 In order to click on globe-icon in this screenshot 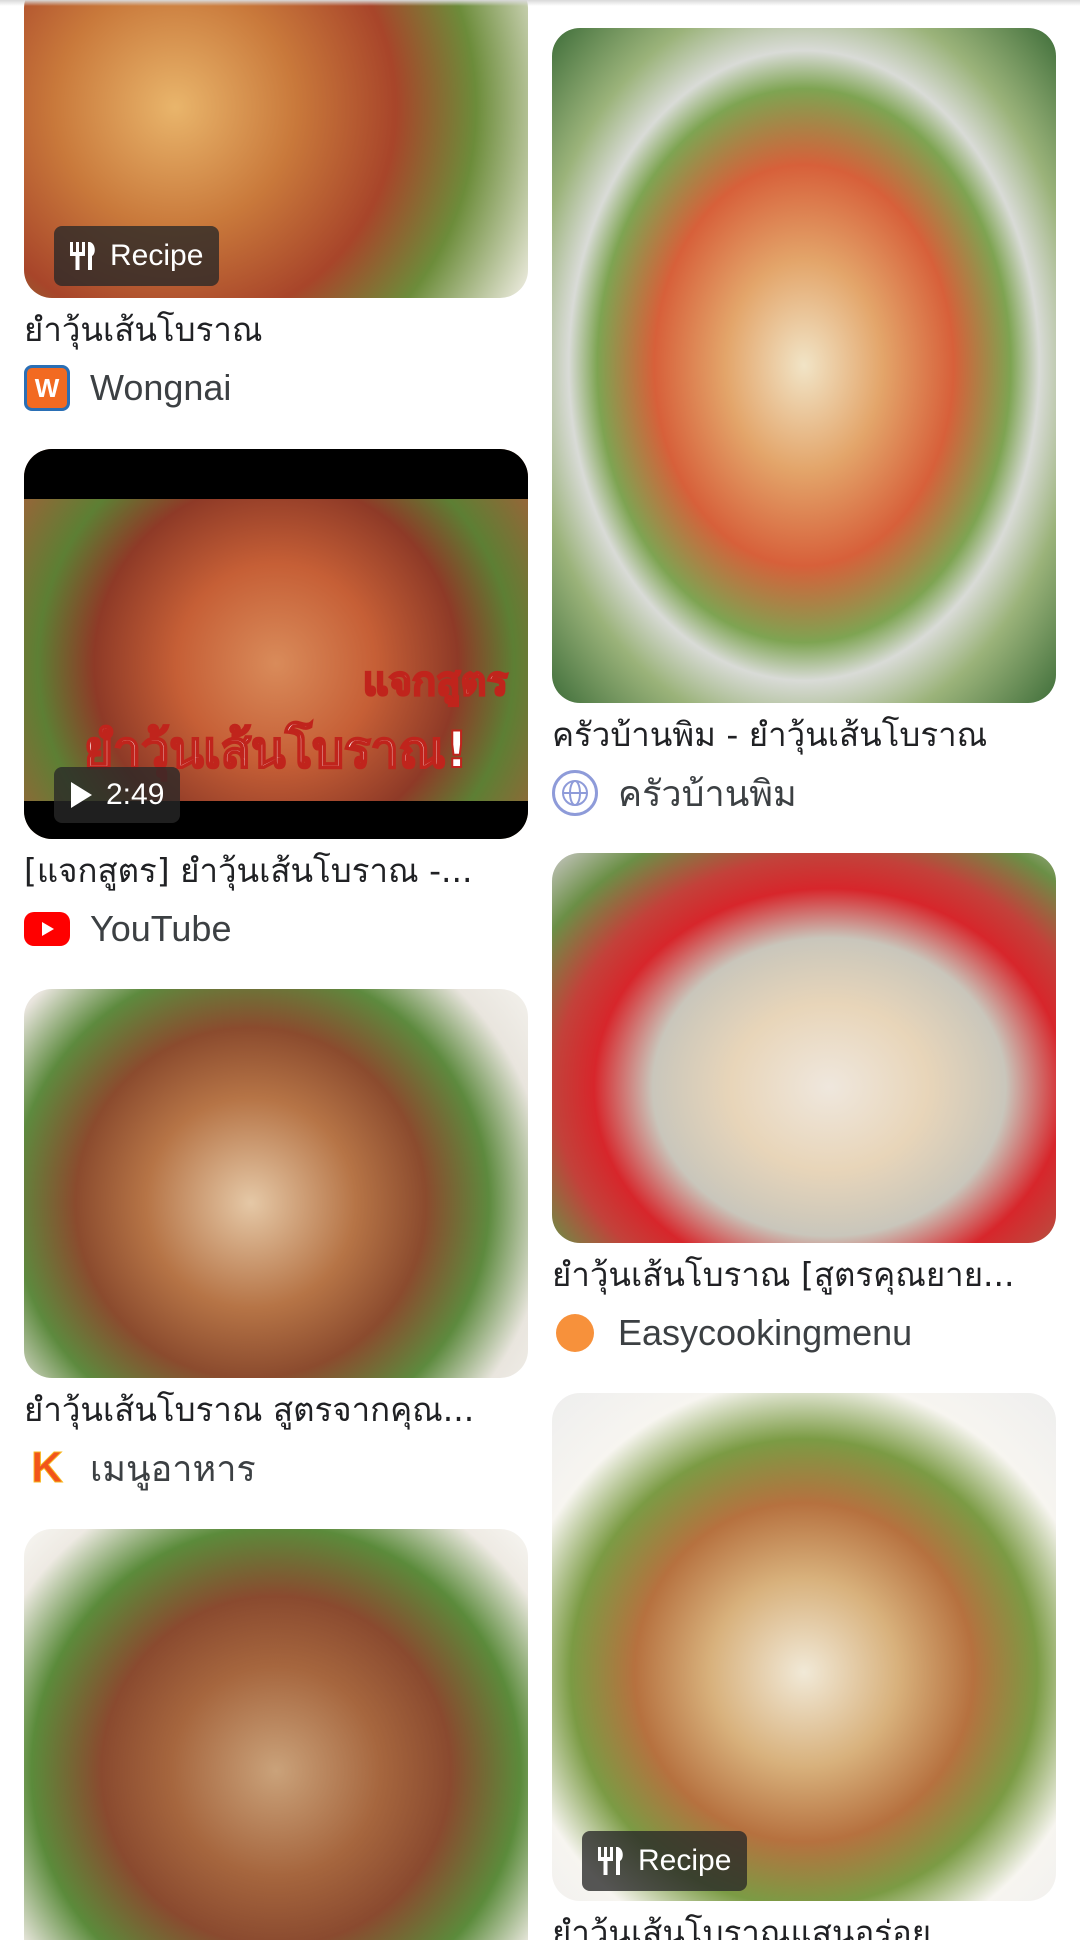, I will do `click(575, 793)`.